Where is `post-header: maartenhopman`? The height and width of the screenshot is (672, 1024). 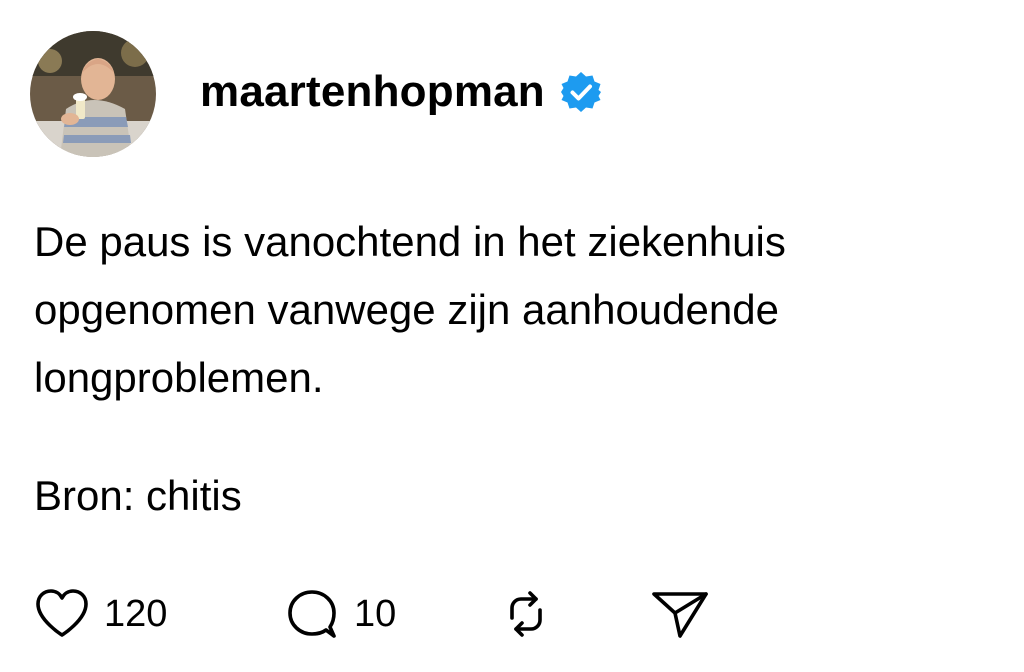 post-header: maartenhopman is located at coordinates (316, 94).